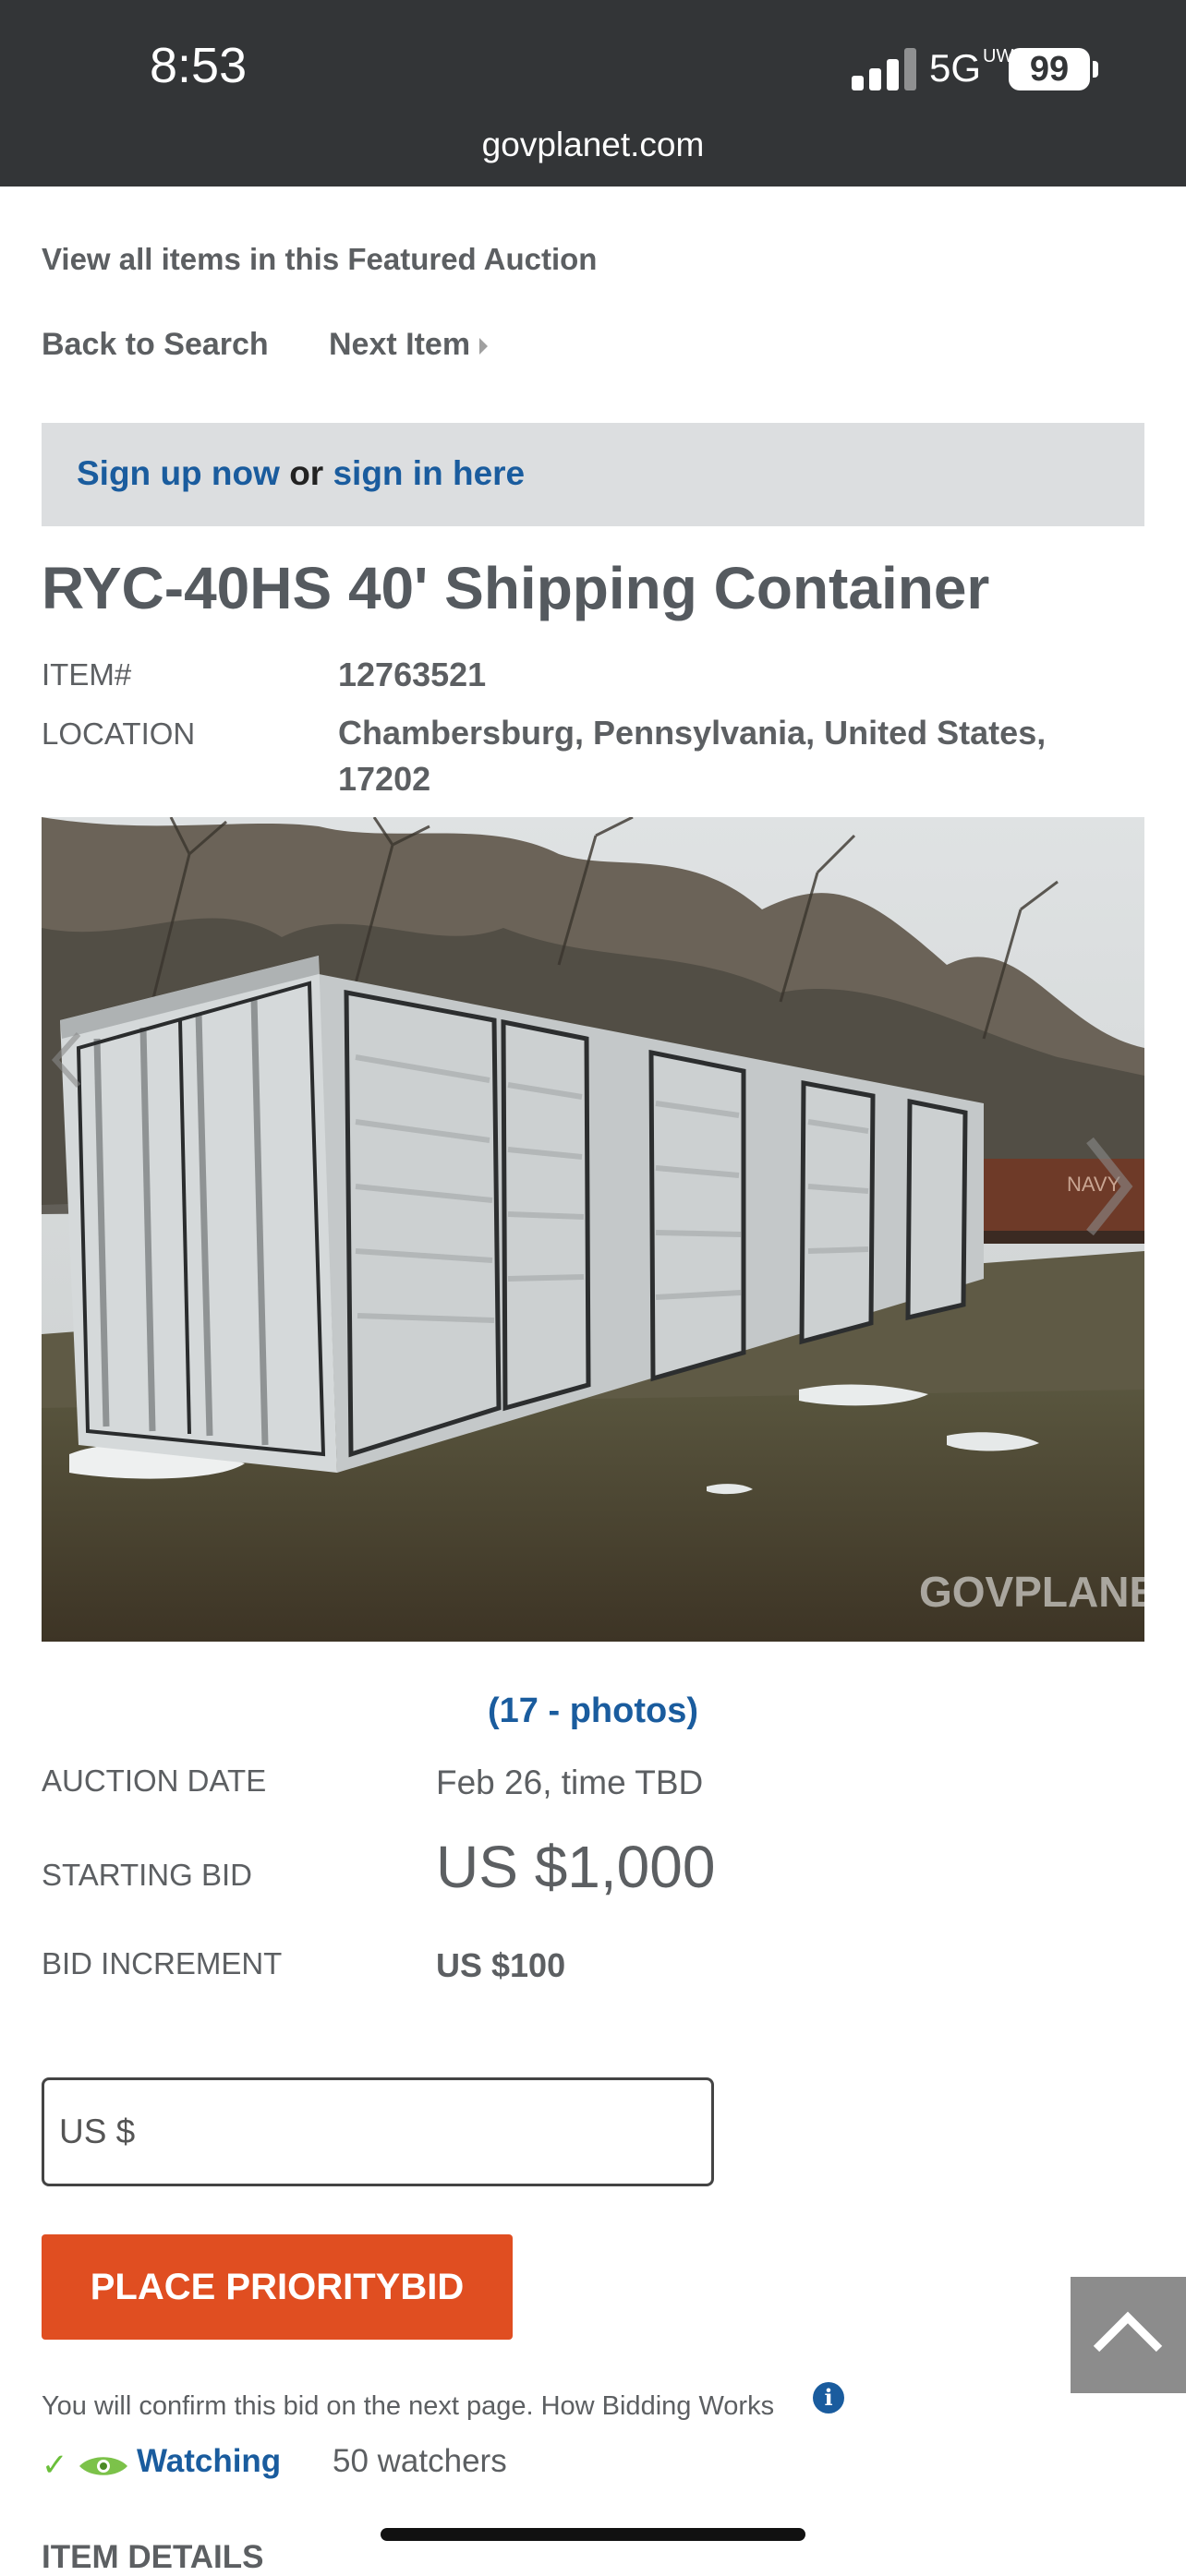 The height and width of the screenshot is (2576, 1186). Describe the element at coordinates (179, 473) in the screenshot. I see `signup-link: Sign up now` at that location.